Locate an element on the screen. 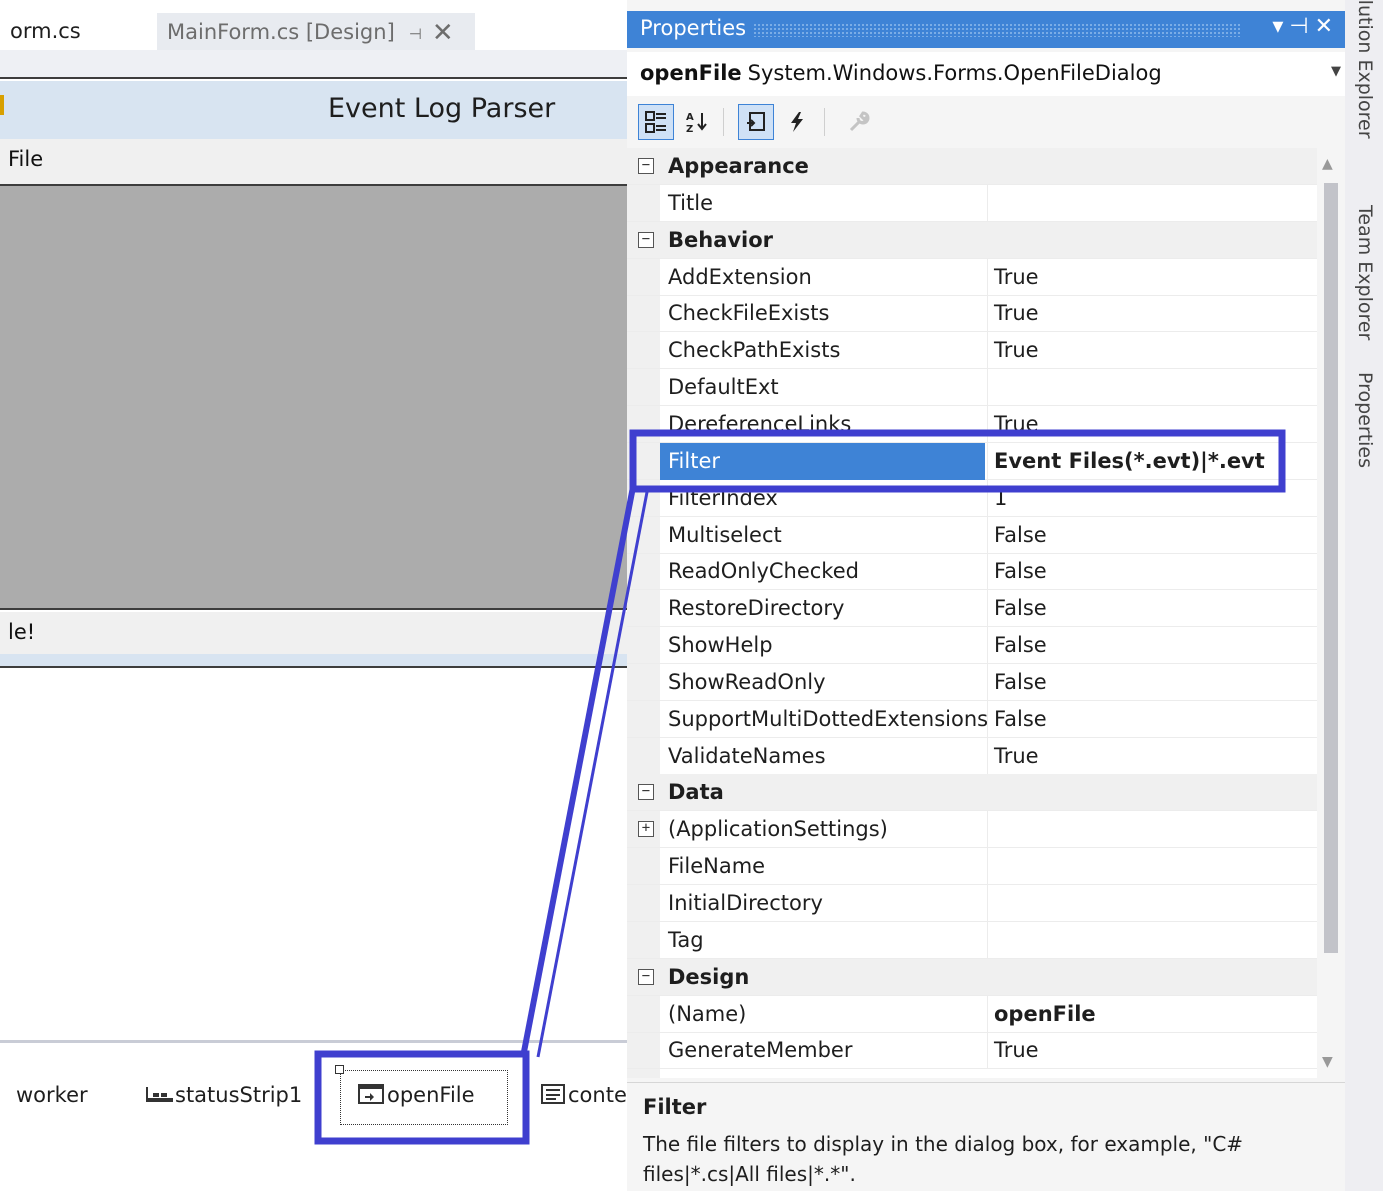 The width and height of the screenshot is (1383, 1191). property-value: 1 is located at coordinates (1152, 498).